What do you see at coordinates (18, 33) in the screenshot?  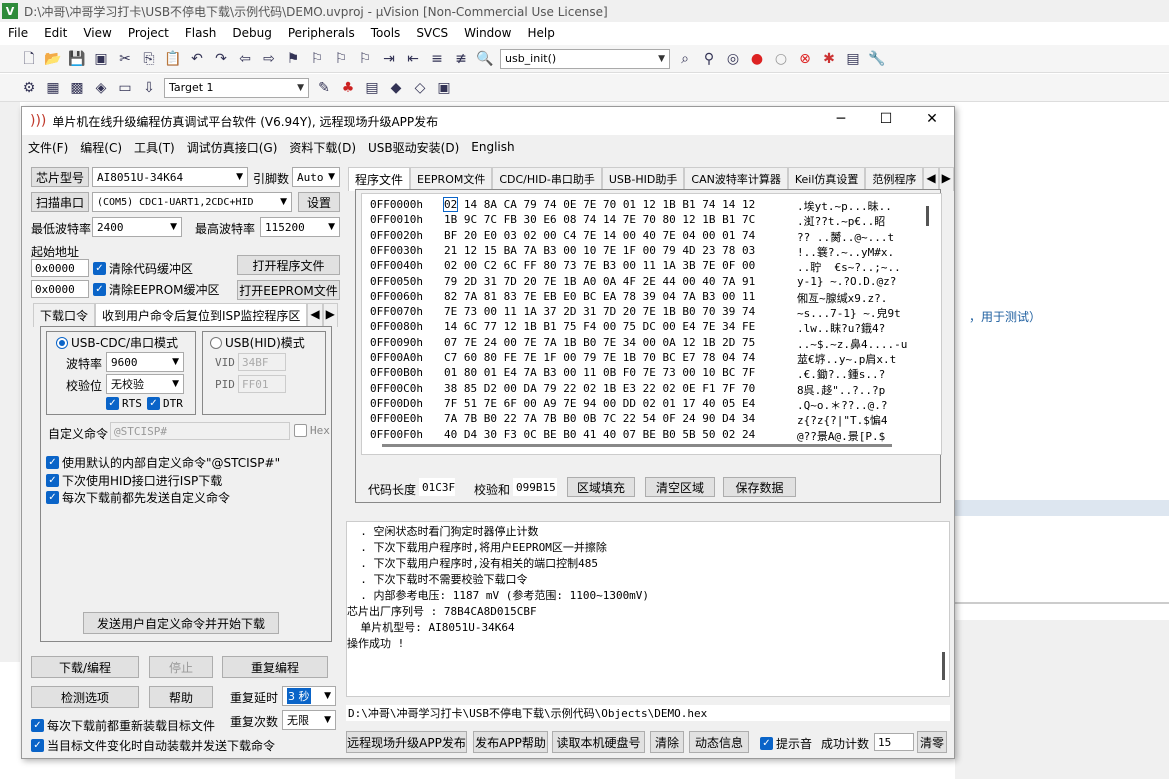 I see `menu-file: File` at bounding box center [18, 33].